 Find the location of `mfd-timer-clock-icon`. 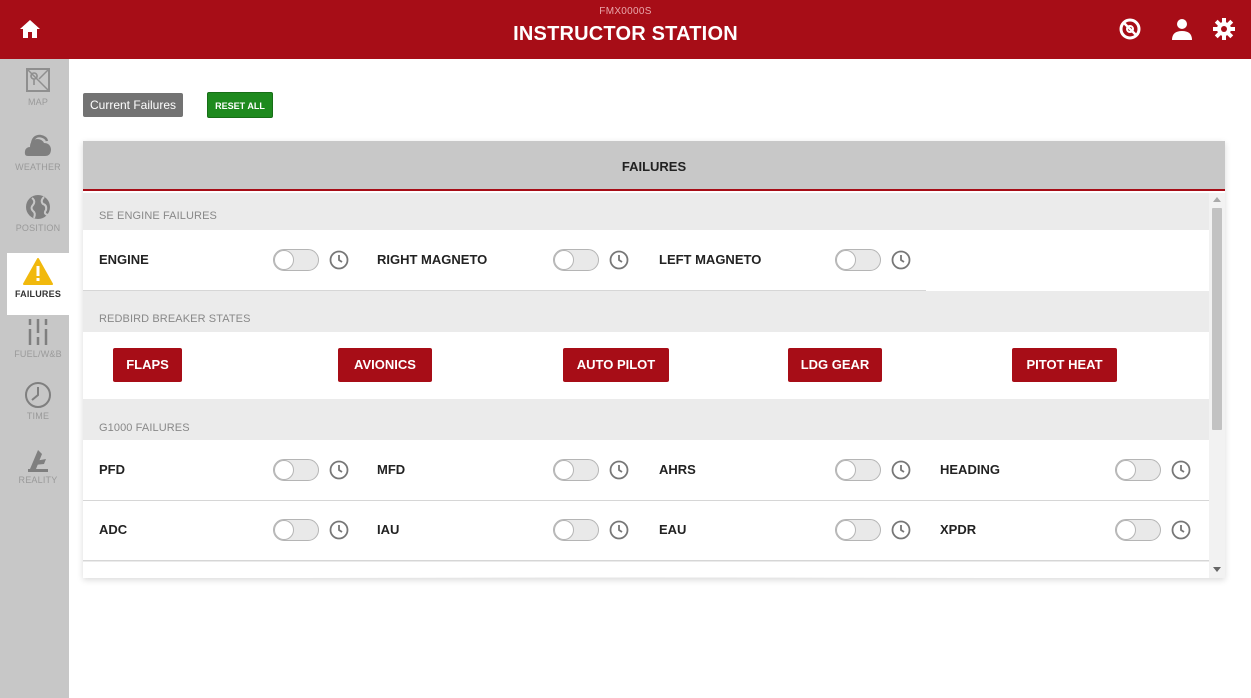

mfd-timer-clock-icon is located at coordinates (619, 470).